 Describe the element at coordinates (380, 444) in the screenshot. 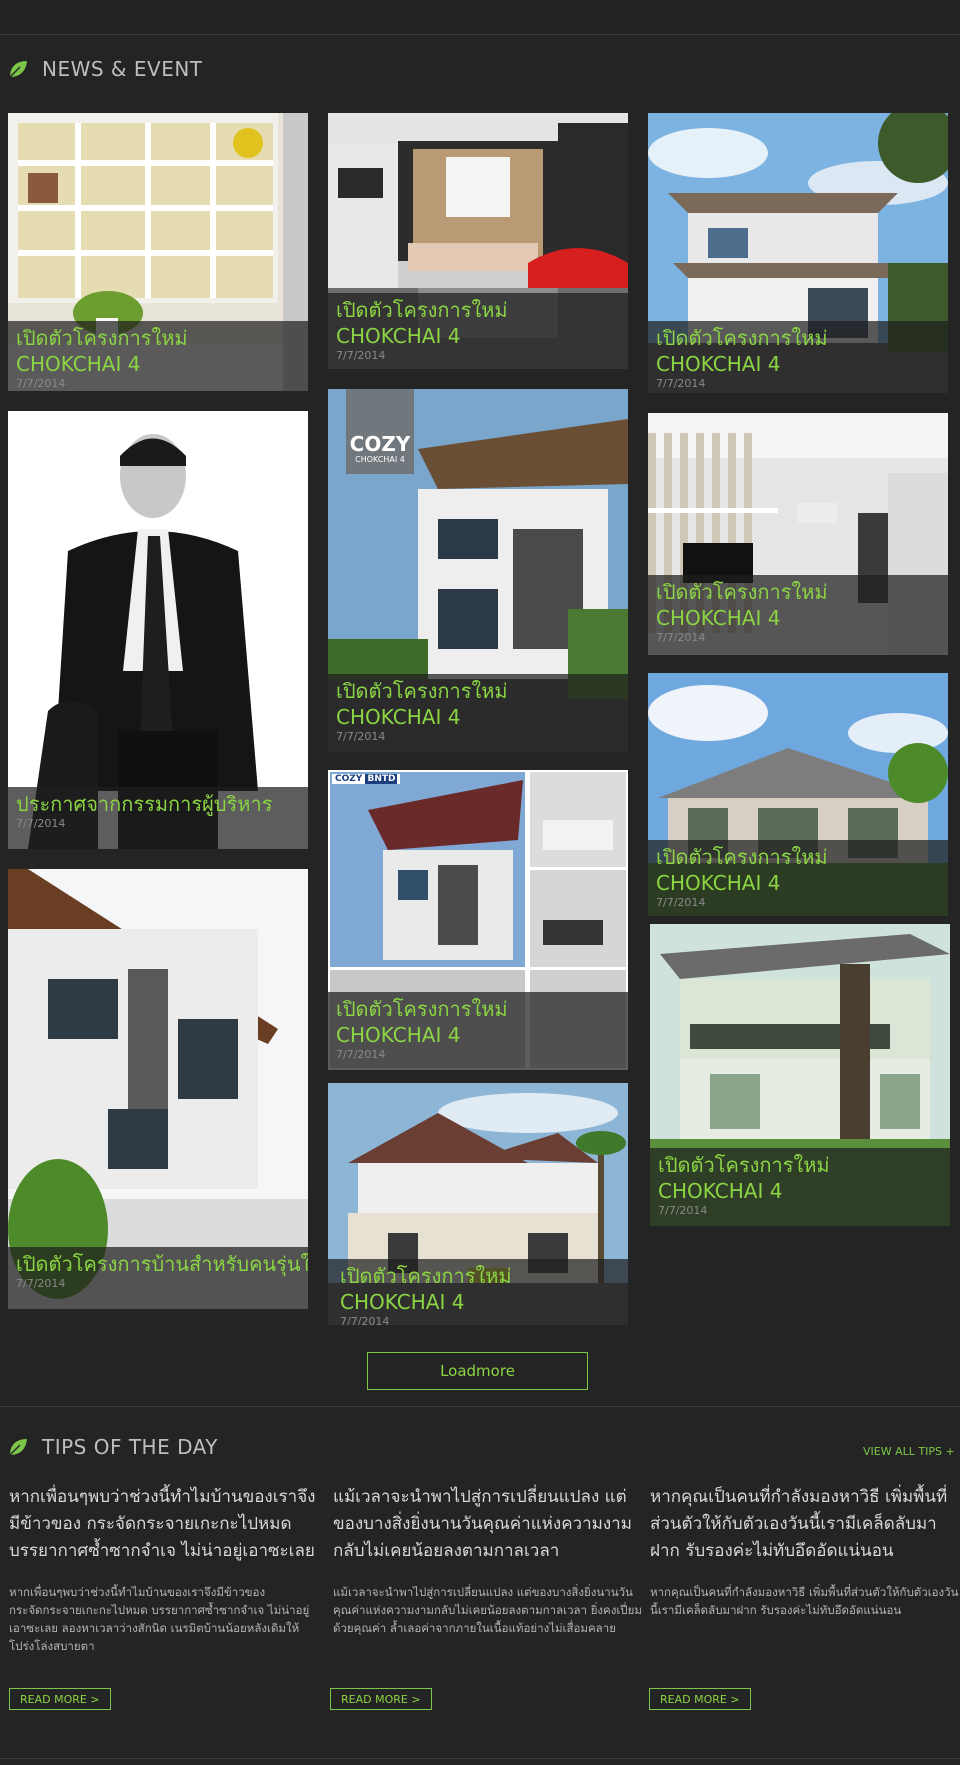

I see `badge-logo-text: COZY` at that location.